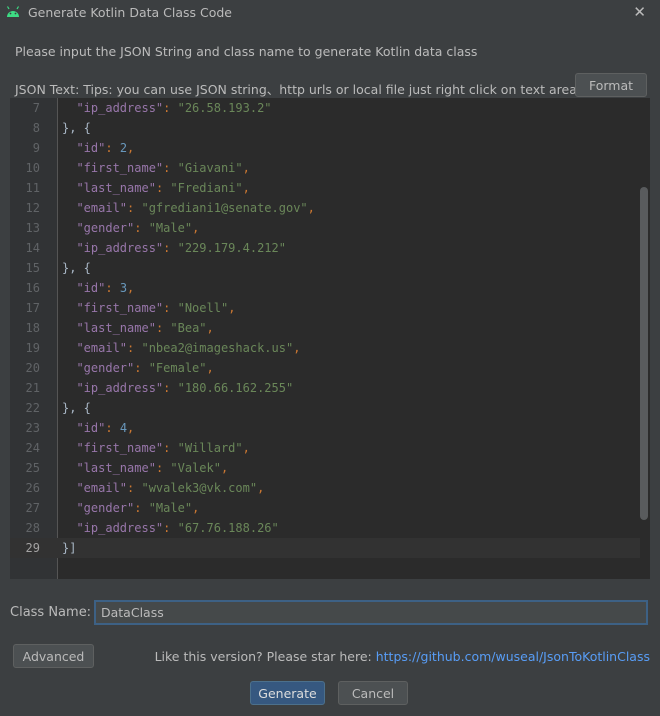 The image size is (660, 716). What do you see at coordinates (287, 693) in the screenshot?
I see `generate-button: Generate` at bounding box center [287, 693].